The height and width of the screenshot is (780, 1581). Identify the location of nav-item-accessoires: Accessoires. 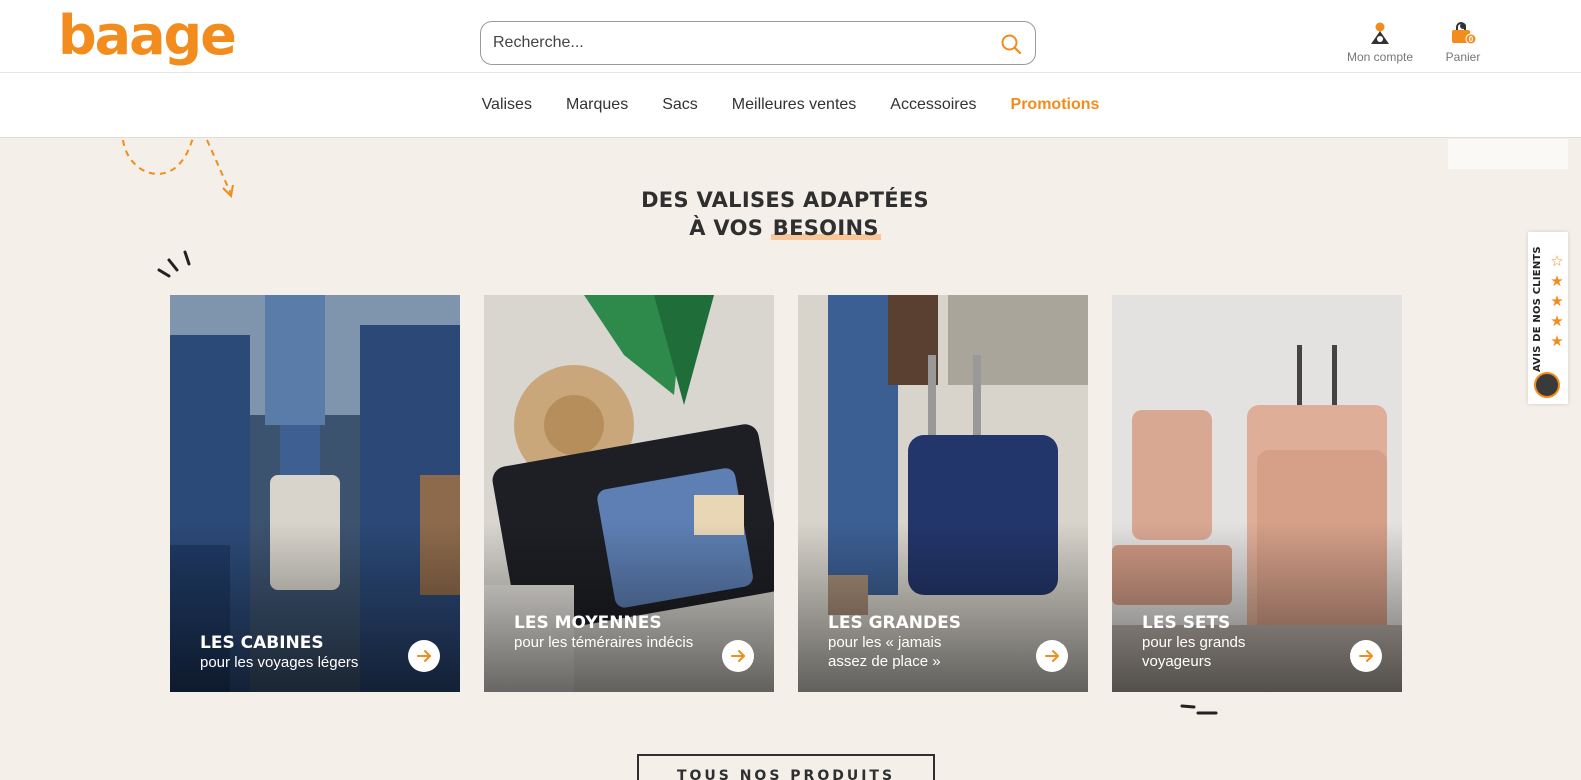
(933, 105).